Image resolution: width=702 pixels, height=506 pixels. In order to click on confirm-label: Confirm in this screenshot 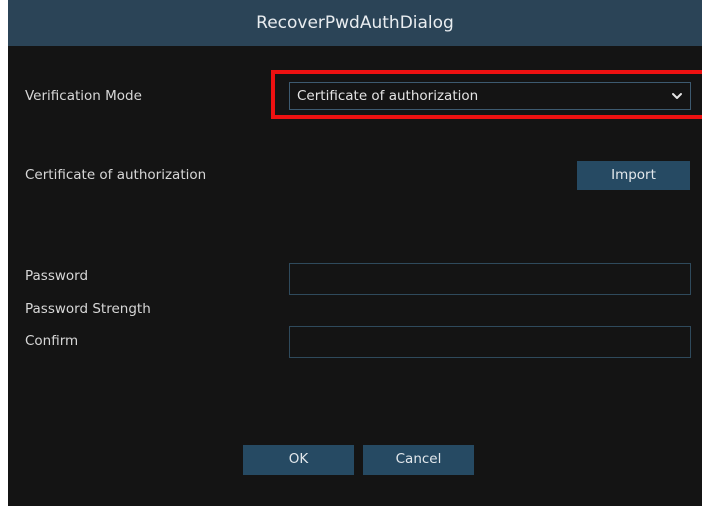, I will do `click(52, 341)`.